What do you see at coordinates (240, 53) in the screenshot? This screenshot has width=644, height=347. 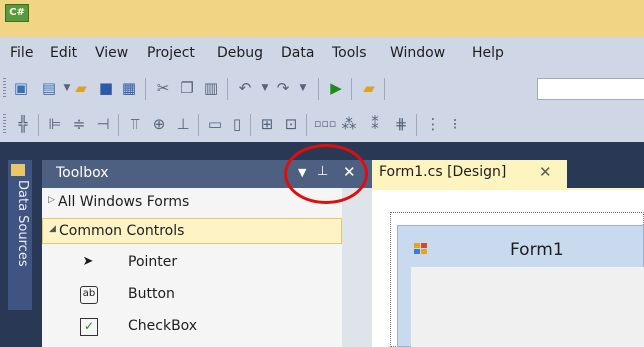 I see `menu-debug: Debug` at bounding box center [240, 53].